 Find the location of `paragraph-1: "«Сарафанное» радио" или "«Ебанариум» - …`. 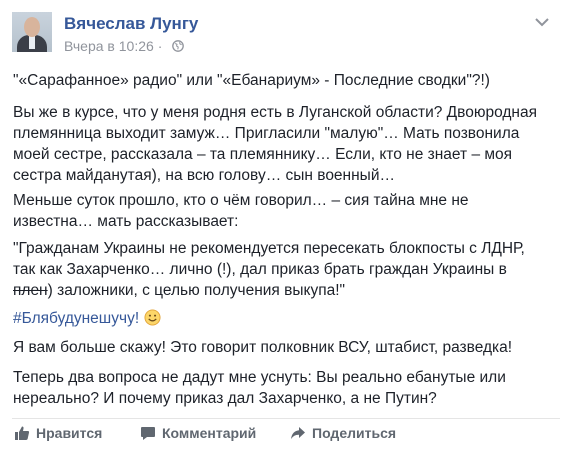

paragraph-1: "«Сарафанное» радио" или "«Ебанариум» - … is located at coordinates (287, 80).